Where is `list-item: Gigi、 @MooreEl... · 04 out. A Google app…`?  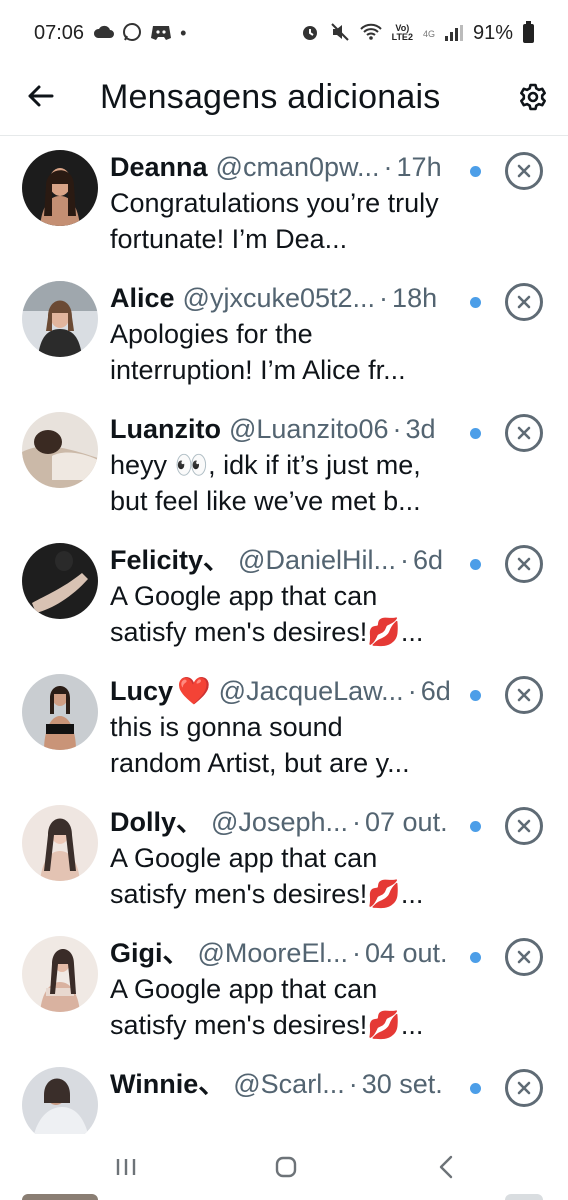 list-item: Gigi、 @MooreEl... · 04 out. A Google app… is located at coordinates (284, 987).